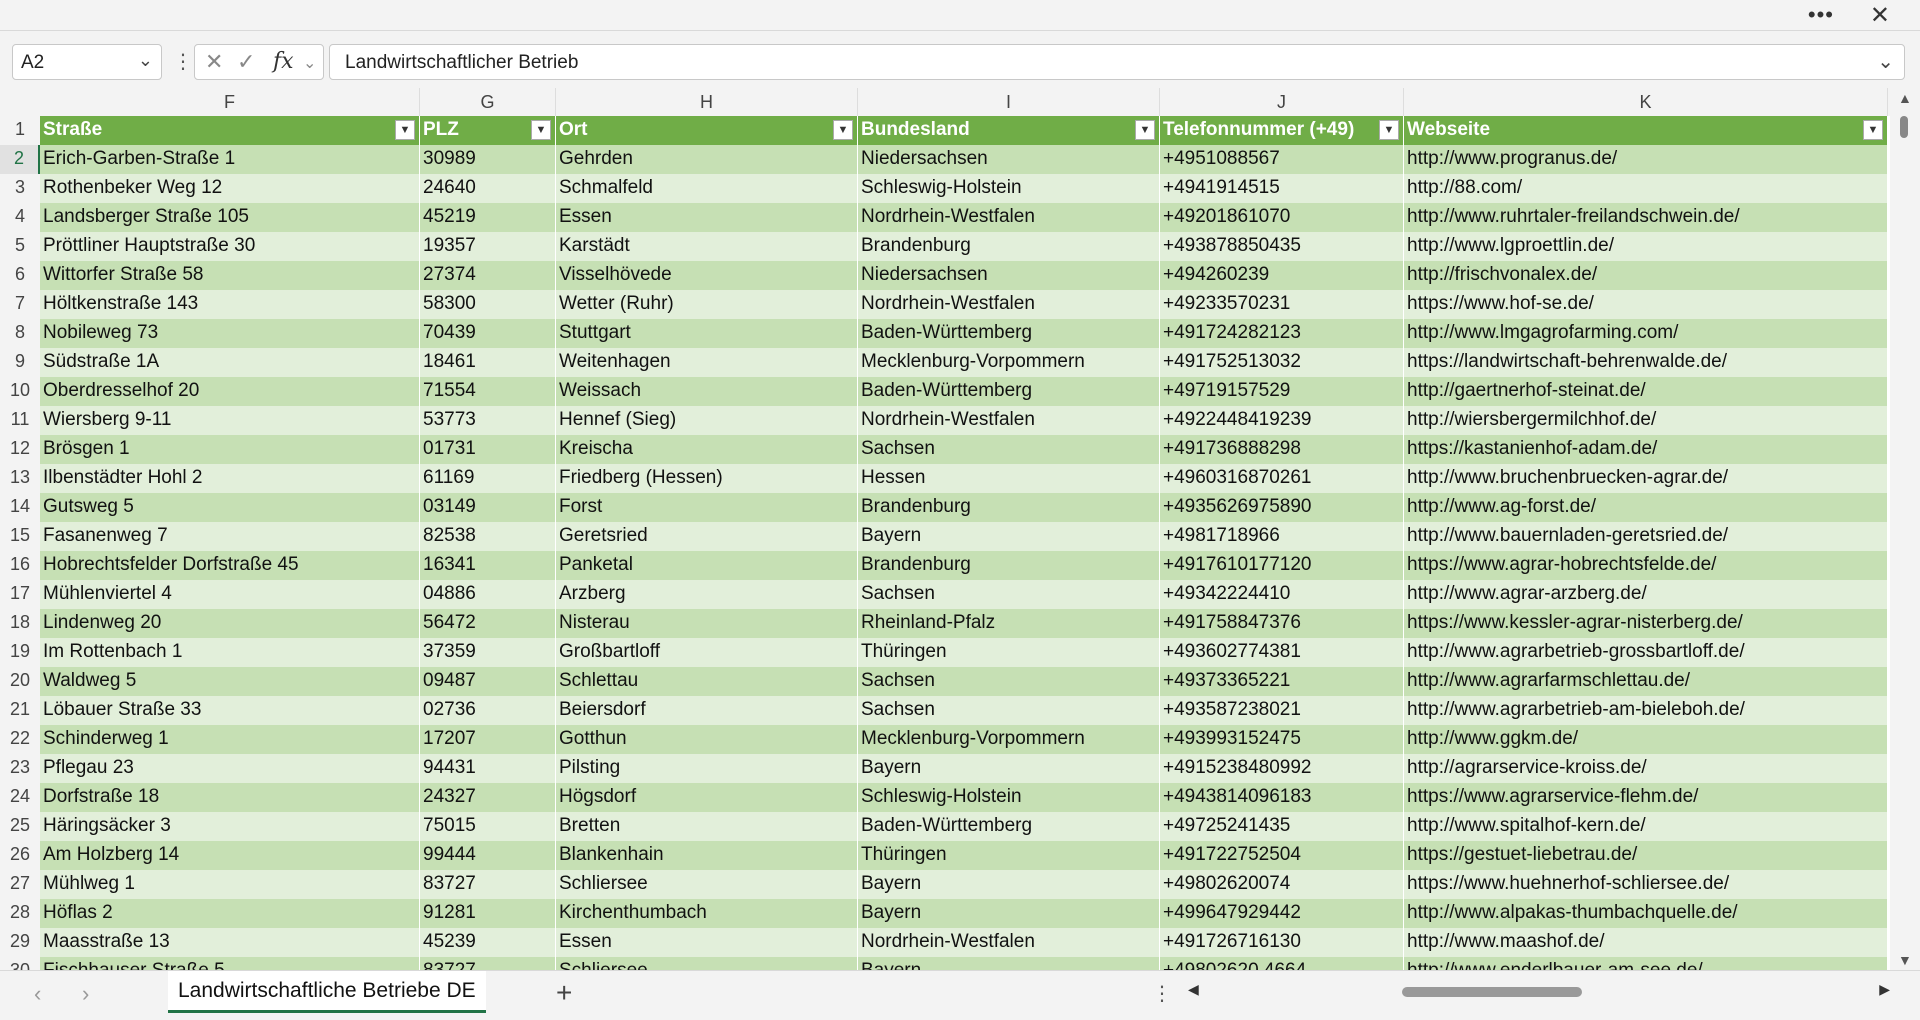  What do you see at coordinates (230, 623) in the screenshot?
I see `table-cell: Lindenweg 20` at bounding box center [230, 623].